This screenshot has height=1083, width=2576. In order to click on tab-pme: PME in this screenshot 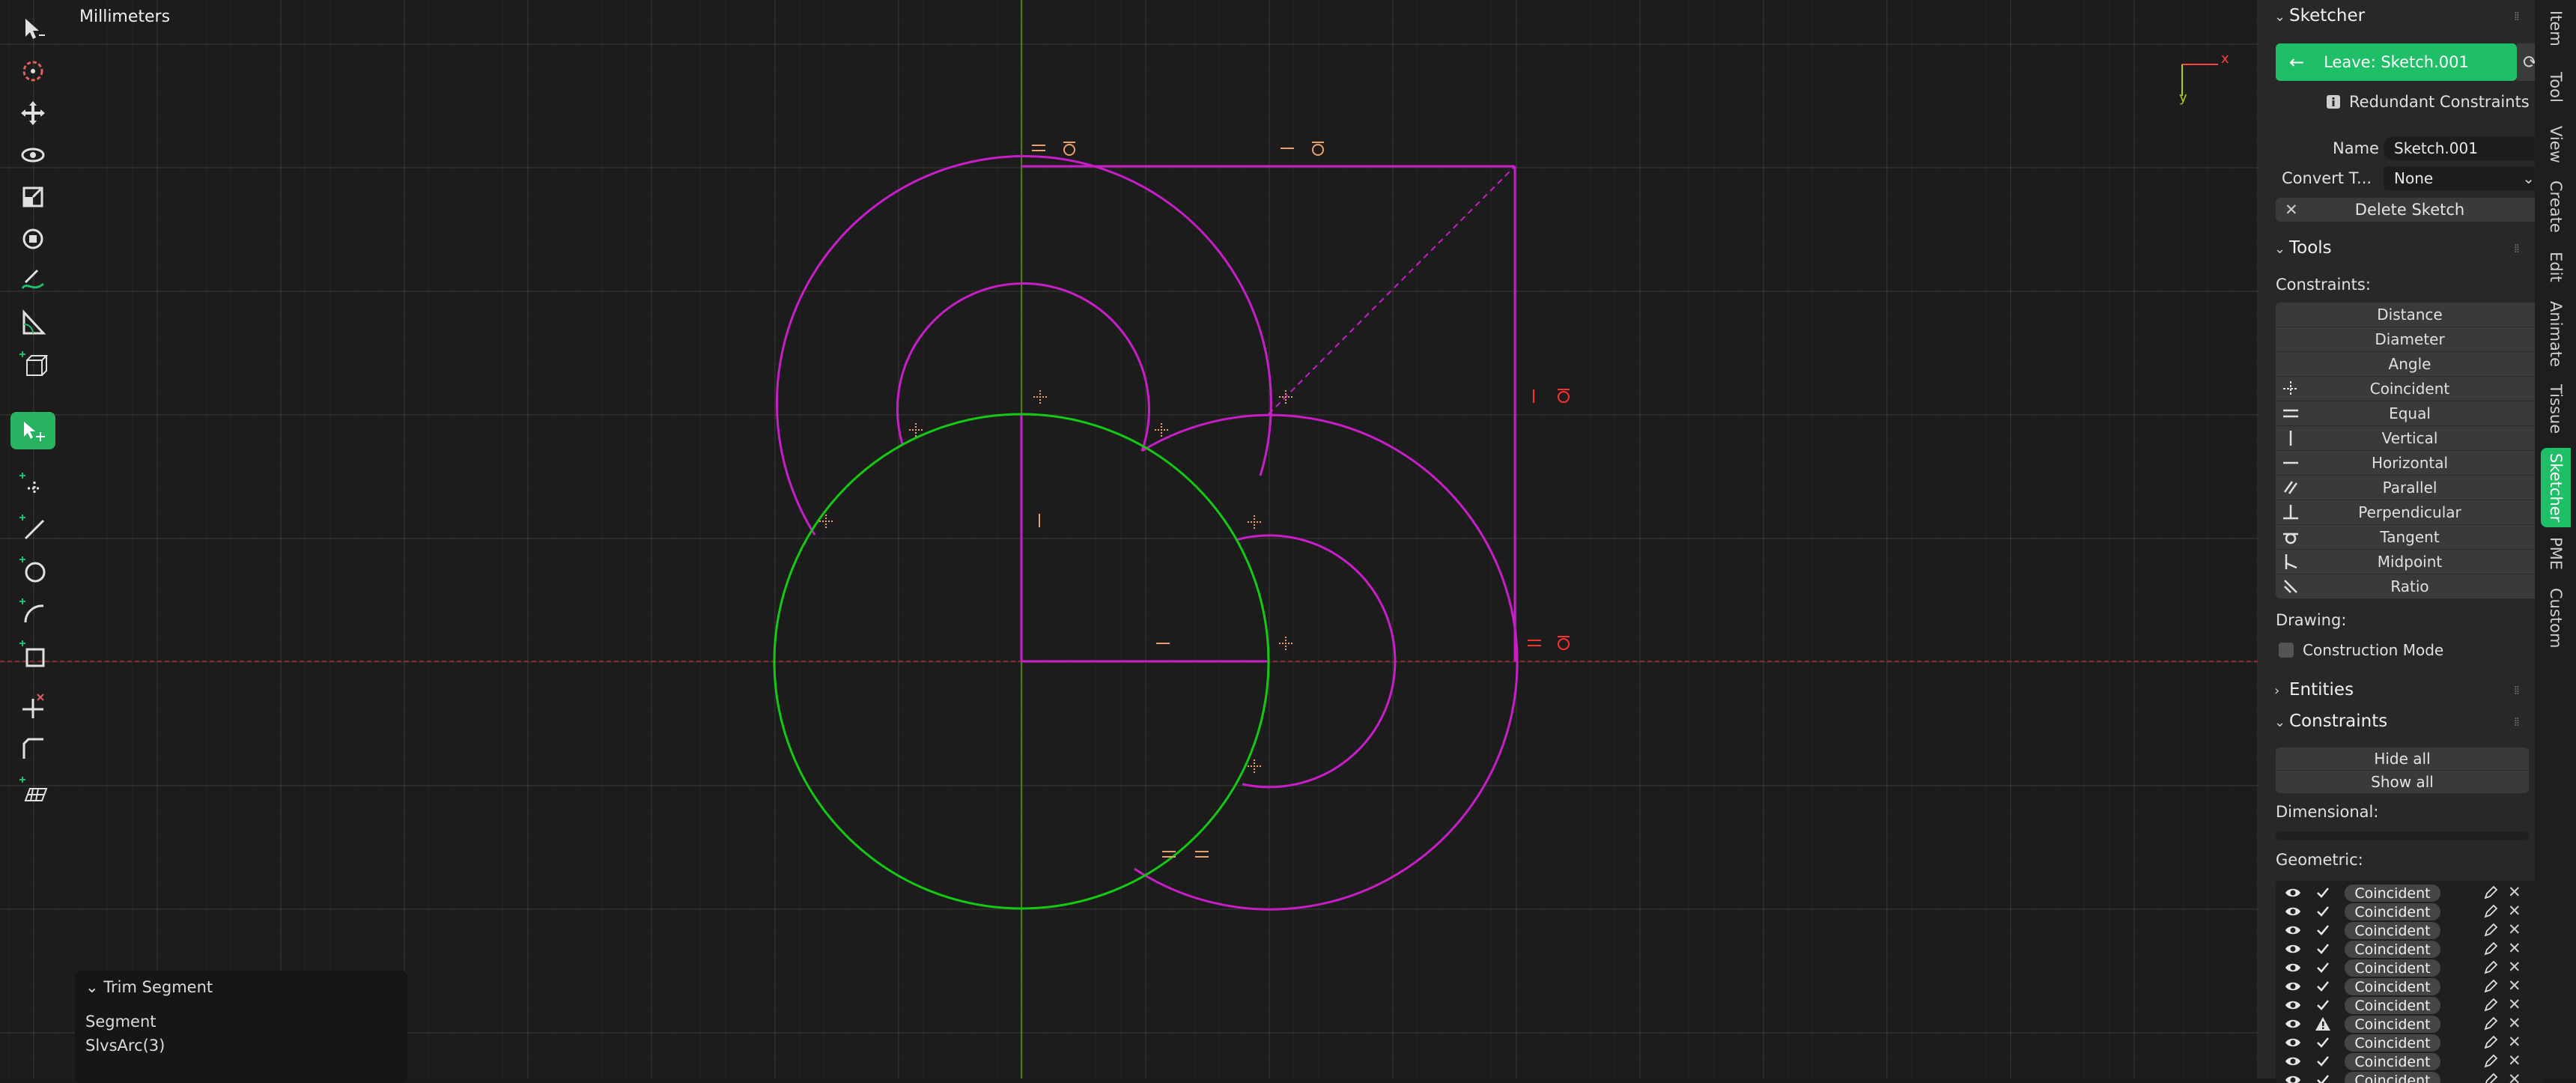, I will do `click(2556, 553)`.